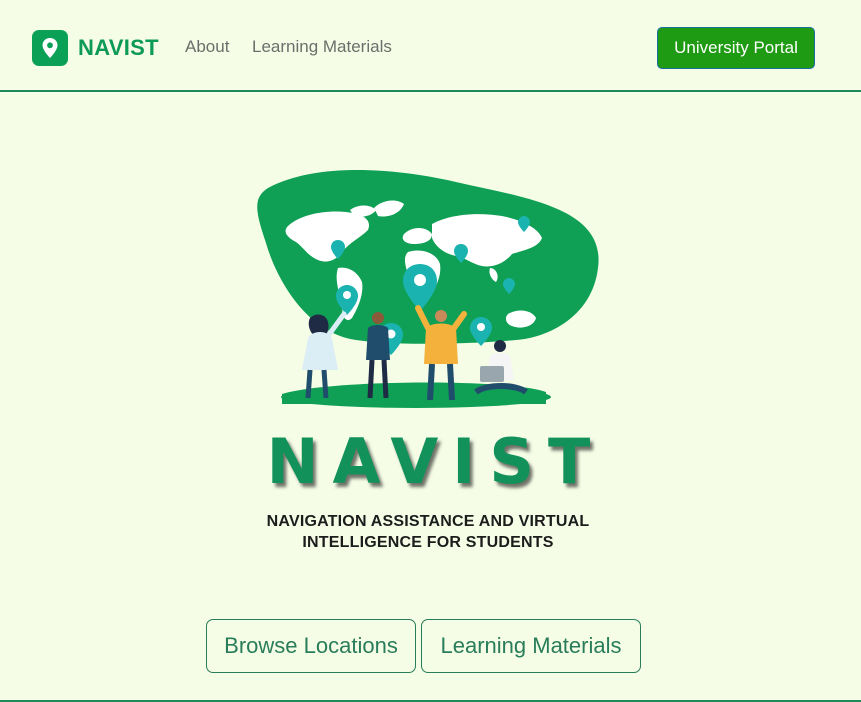  I want to click on map-pin-icon, so click(50, 48).